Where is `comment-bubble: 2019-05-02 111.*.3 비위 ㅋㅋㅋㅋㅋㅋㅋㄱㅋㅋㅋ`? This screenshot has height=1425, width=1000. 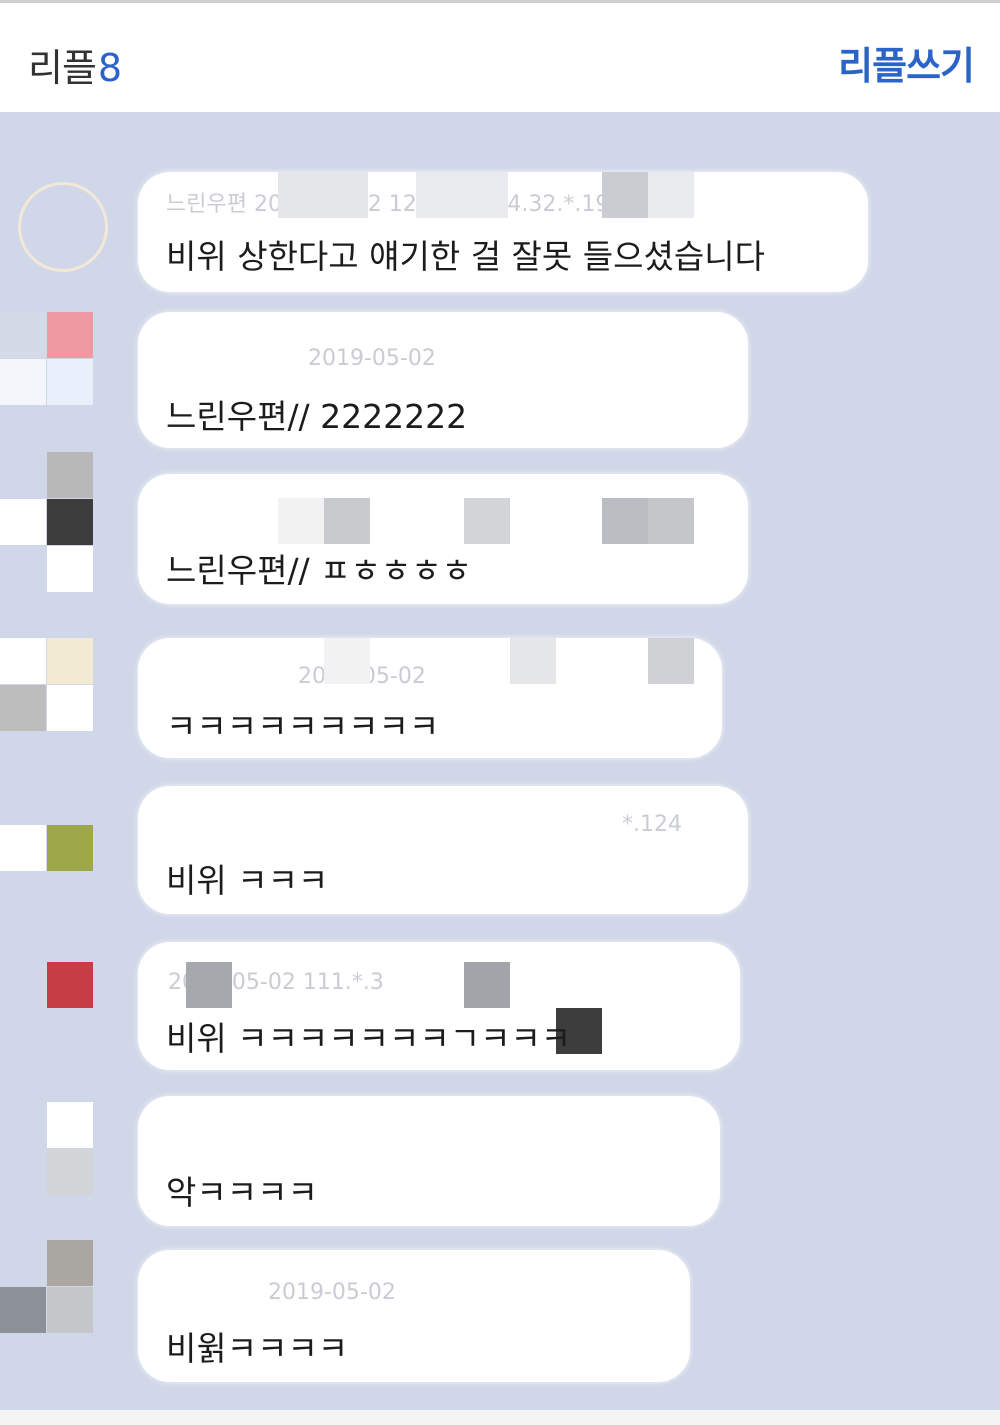 comment-bubble: 2019-05-02 111.*.3 비위 ㅋㅋㅋㅋㅋㅋㅋㄱㅋㅋㅋ is located at coordinates (439, 1006).